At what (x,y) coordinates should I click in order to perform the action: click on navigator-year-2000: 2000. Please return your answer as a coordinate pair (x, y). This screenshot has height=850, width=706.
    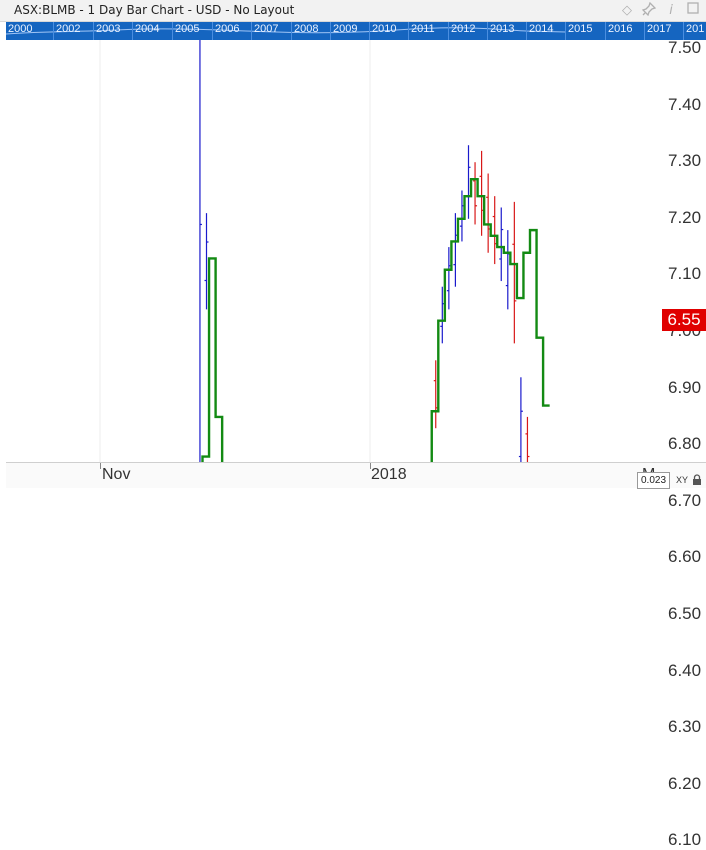
    Looking at the image, I should click on (20, 29).